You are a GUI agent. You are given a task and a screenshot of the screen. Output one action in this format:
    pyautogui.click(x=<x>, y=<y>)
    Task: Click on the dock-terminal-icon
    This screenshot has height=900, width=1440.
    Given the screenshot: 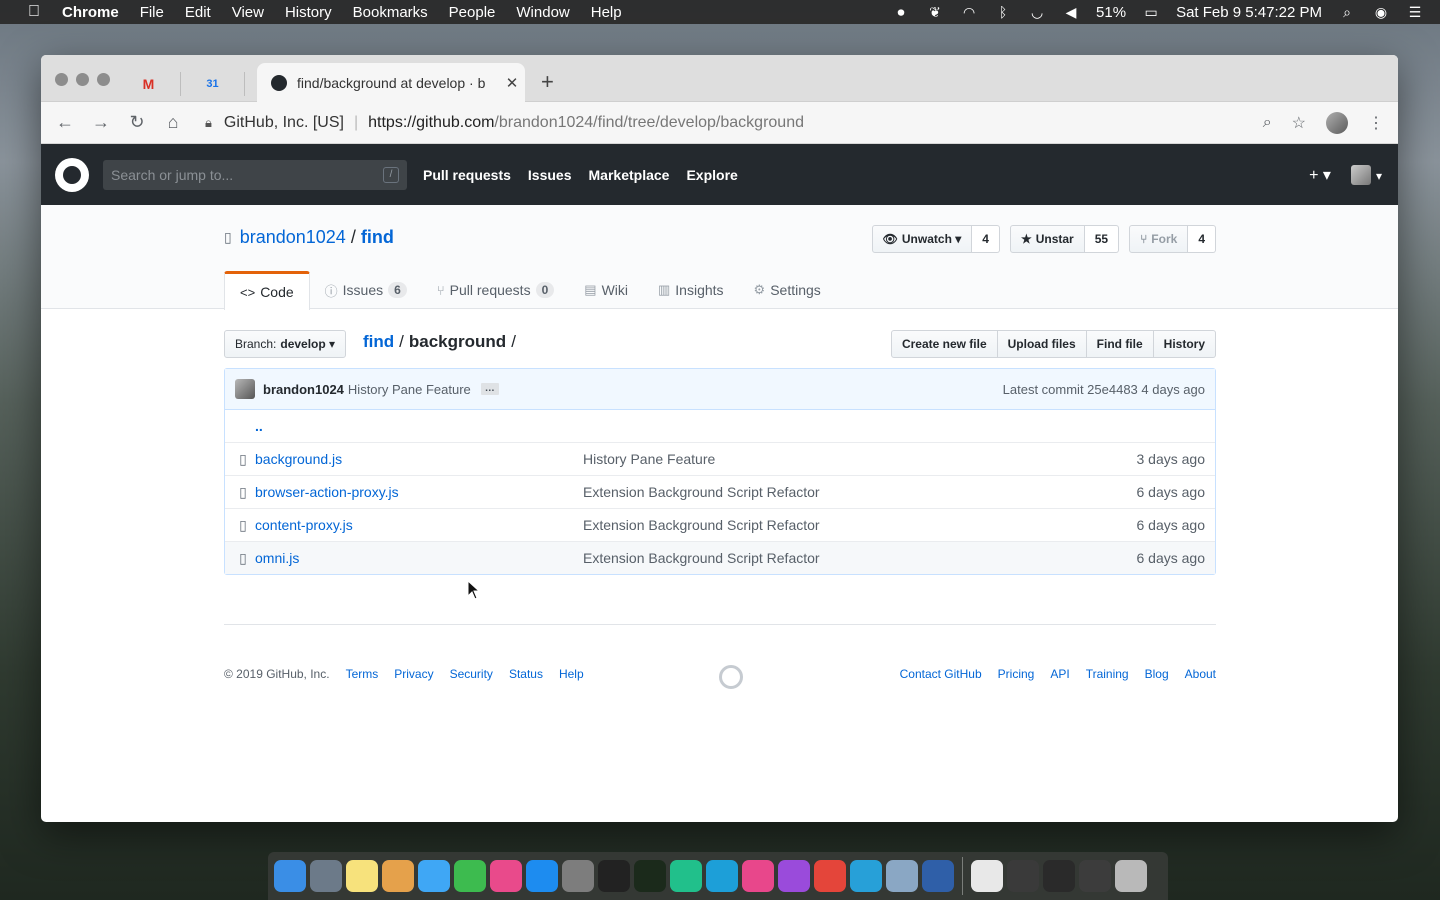 What is the action you would take?
    pyautogui.click(x=614, y=876)
    